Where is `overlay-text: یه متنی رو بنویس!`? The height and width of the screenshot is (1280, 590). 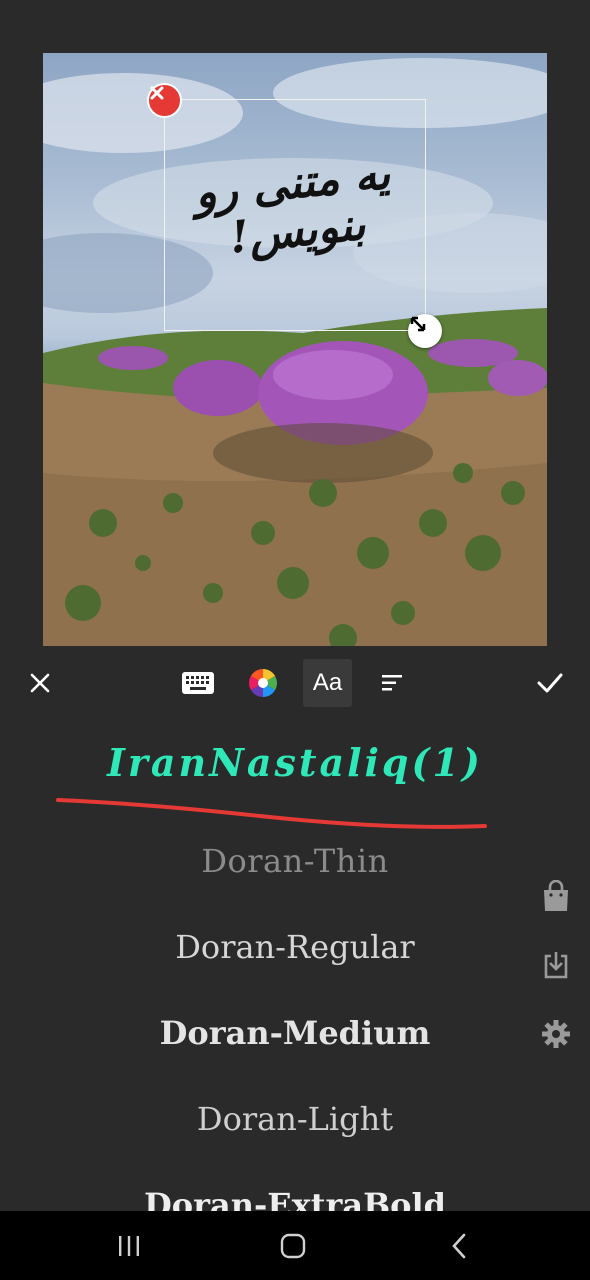 overlay-text: یه متنی رو بنویس! is located at coordinates (295, 208).